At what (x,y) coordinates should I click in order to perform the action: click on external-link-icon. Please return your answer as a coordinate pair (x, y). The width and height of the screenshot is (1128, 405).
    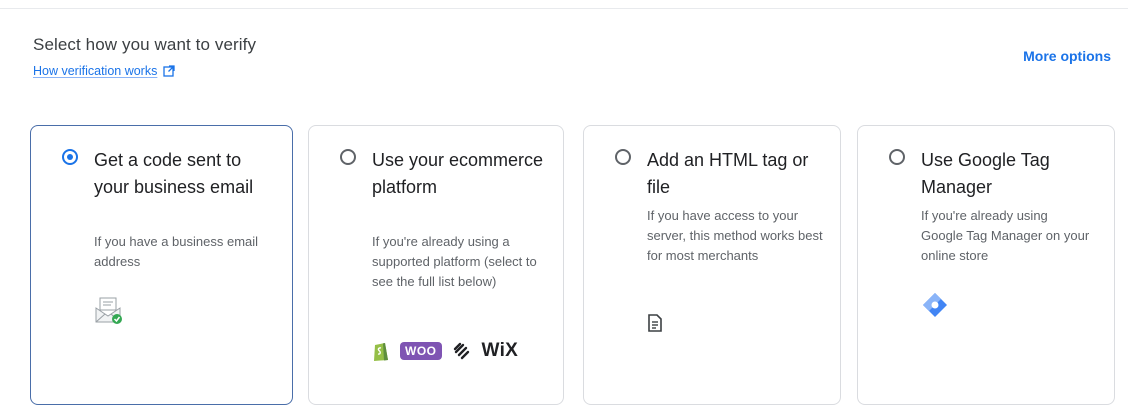
    Looking at the image, I should click on (169, 71).